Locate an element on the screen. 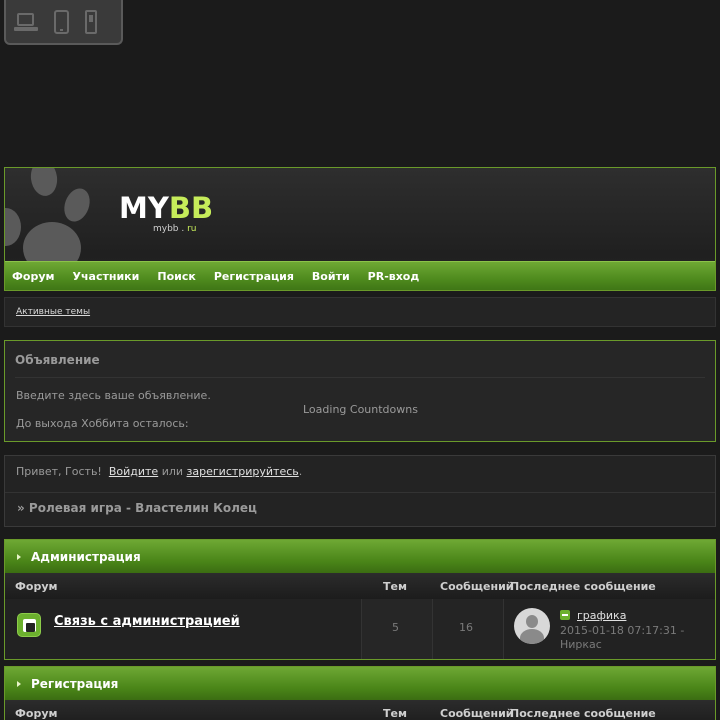 This screenshot has width=720, height=720. last-post-meta: 2015-01-18 07:17:31 - Ниркас is located at coordinates (635, 638).